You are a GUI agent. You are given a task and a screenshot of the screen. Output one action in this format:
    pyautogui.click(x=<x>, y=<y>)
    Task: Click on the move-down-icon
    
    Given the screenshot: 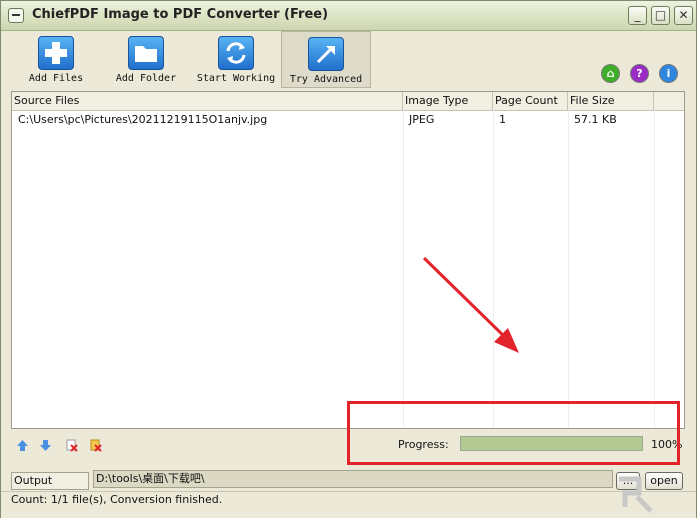 What is the action you would take?
    pyautogui.click(x=45, y=444)
    